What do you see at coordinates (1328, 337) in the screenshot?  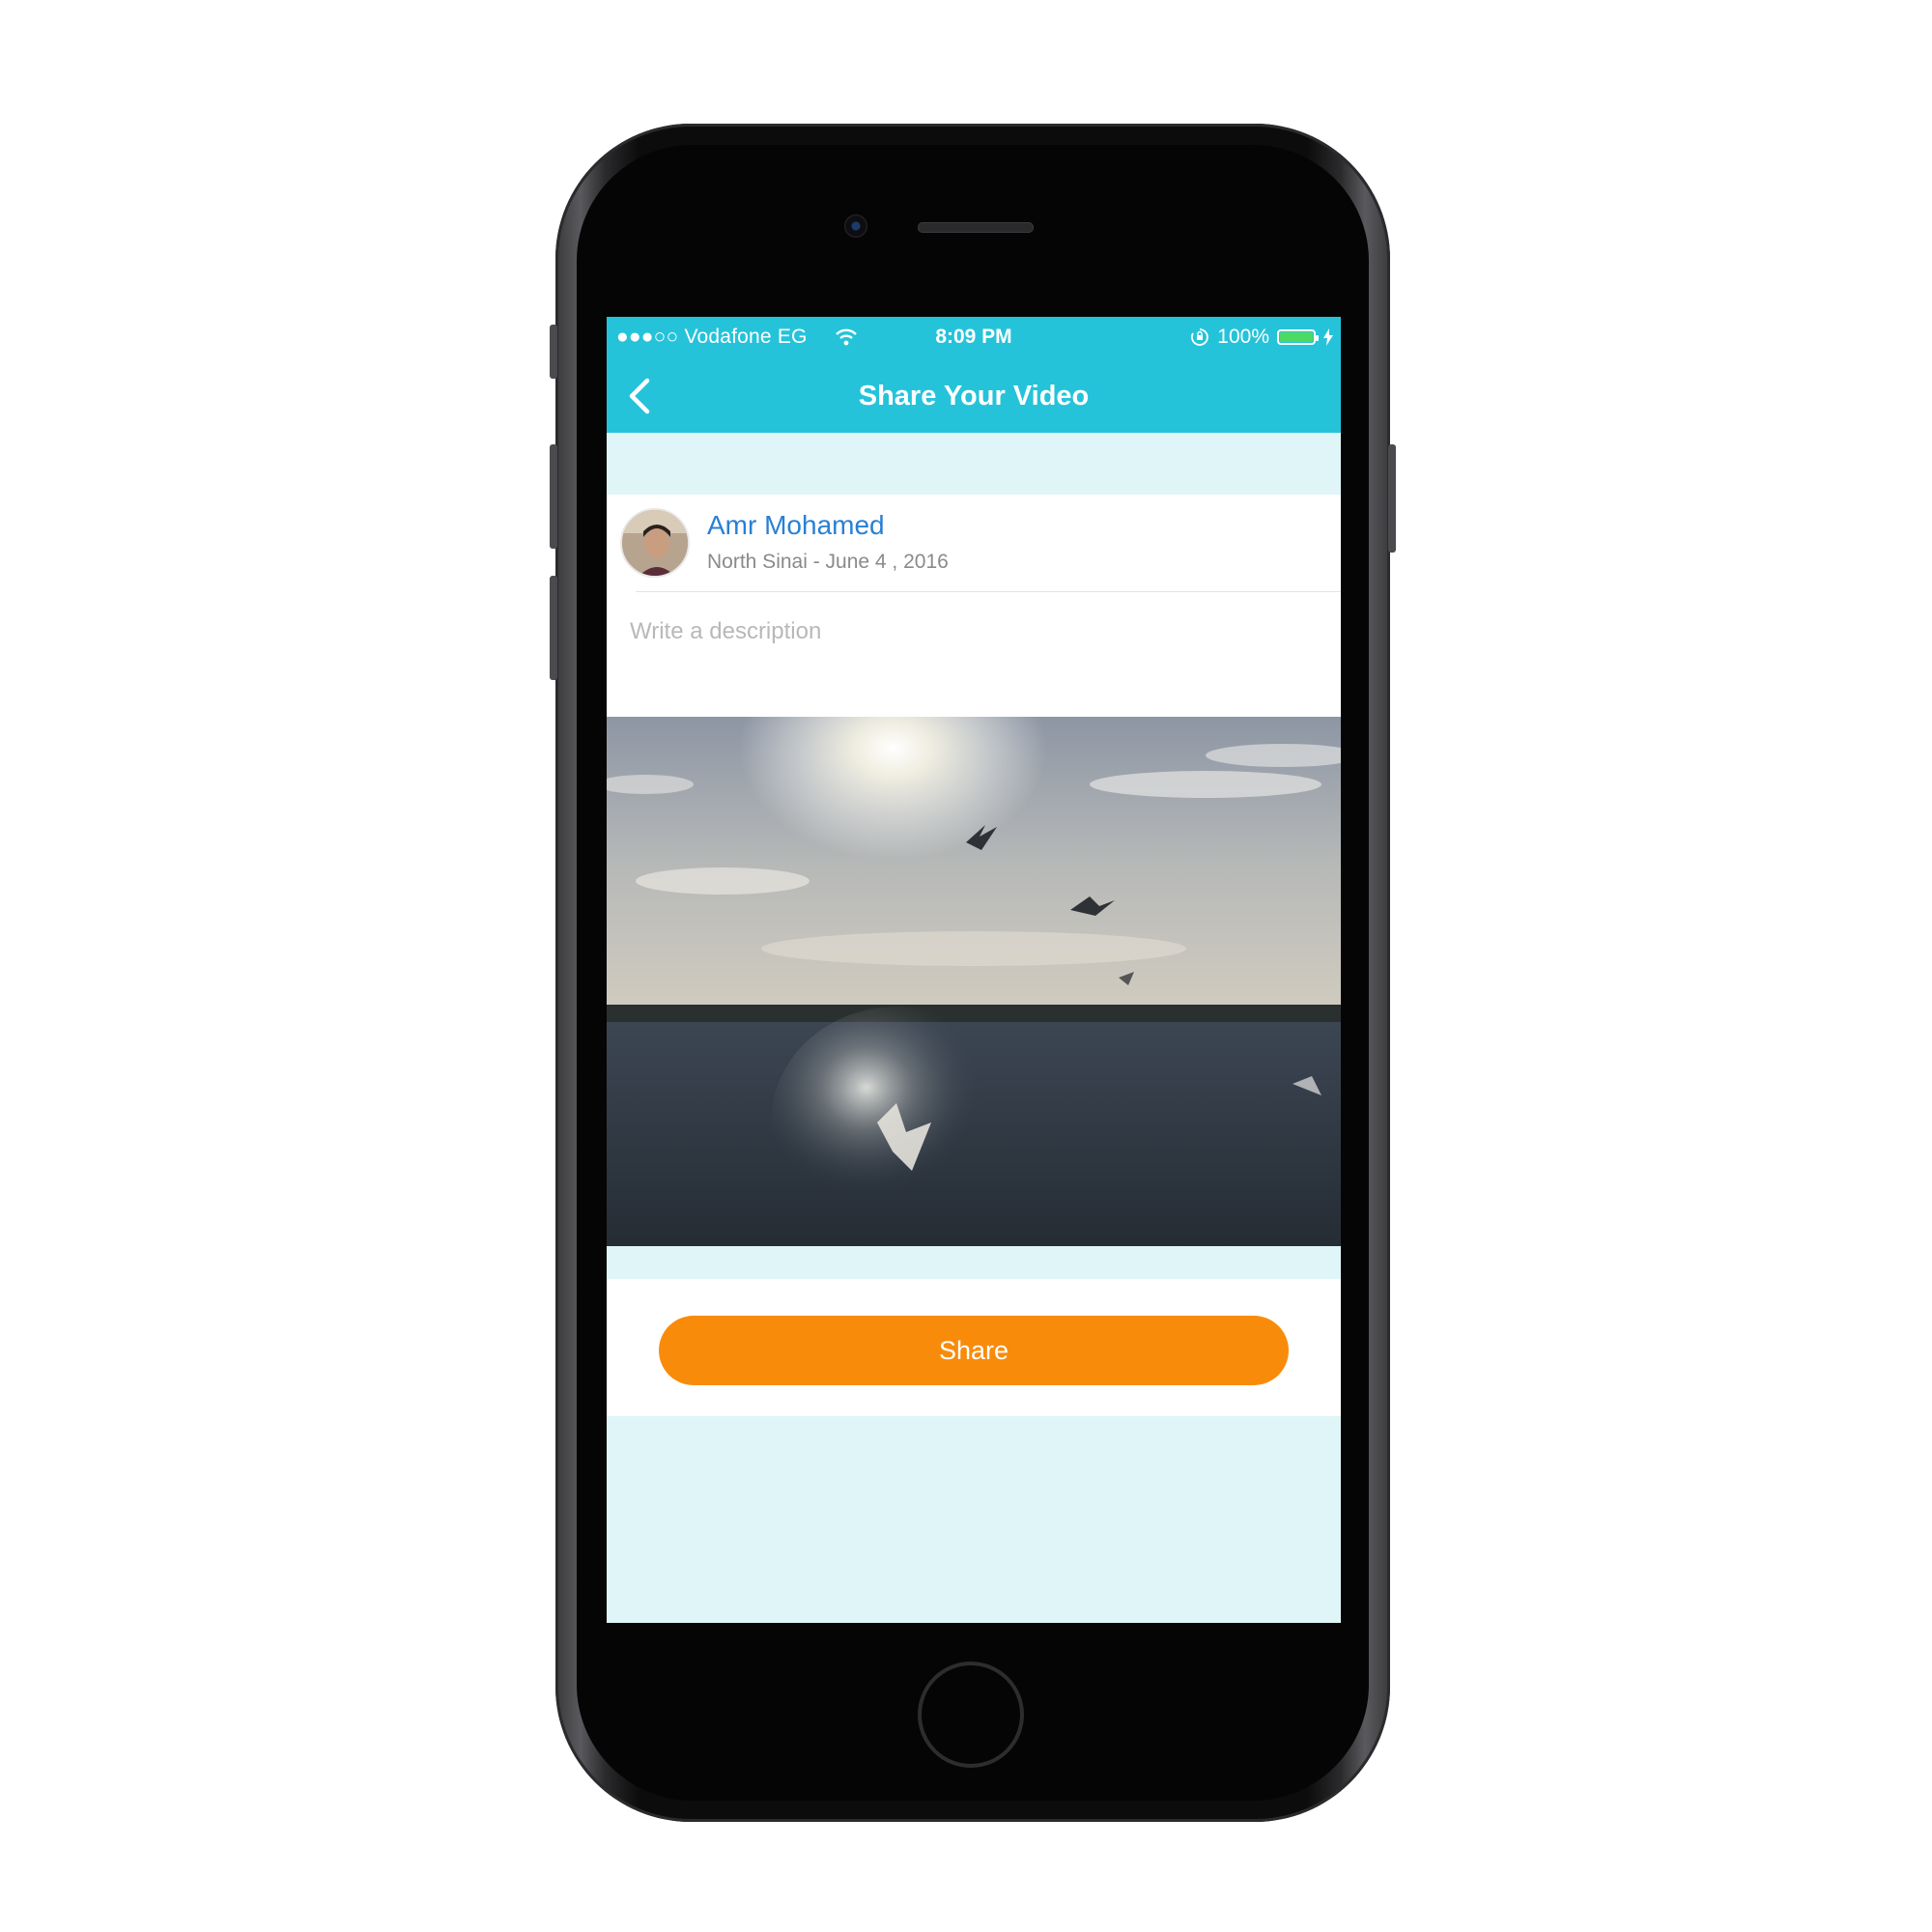 I see `charging-bolt-icon` at bounding box center [1328, 337].